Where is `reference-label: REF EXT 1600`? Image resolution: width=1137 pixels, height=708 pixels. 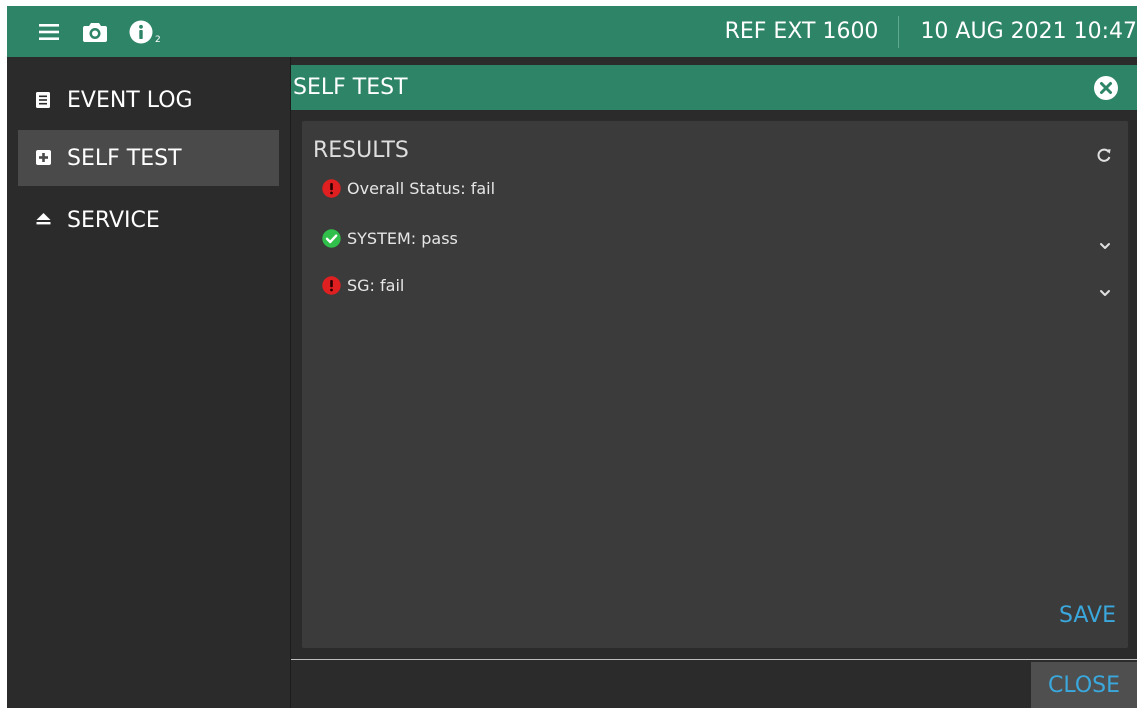 reference-label: REF EXT 1600 is located at coordinates (801, 31).